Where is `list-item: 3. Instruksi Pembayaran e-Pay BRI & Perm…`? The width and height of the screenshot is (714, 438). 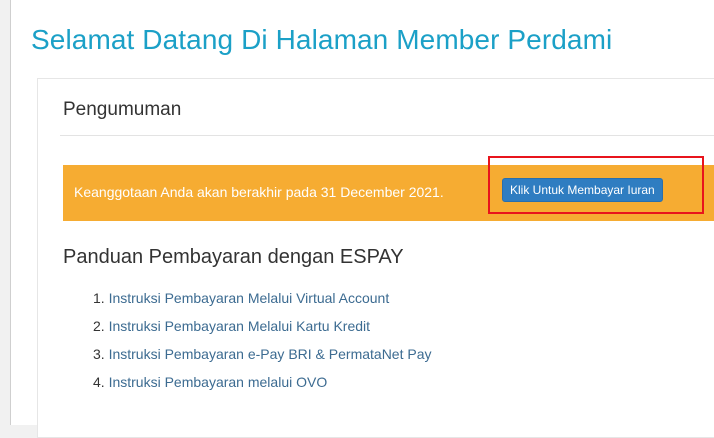 list-item: 3. Instruksi Pembayaran e-Pay BRI & Perm… is located at coordinates (262, 354).